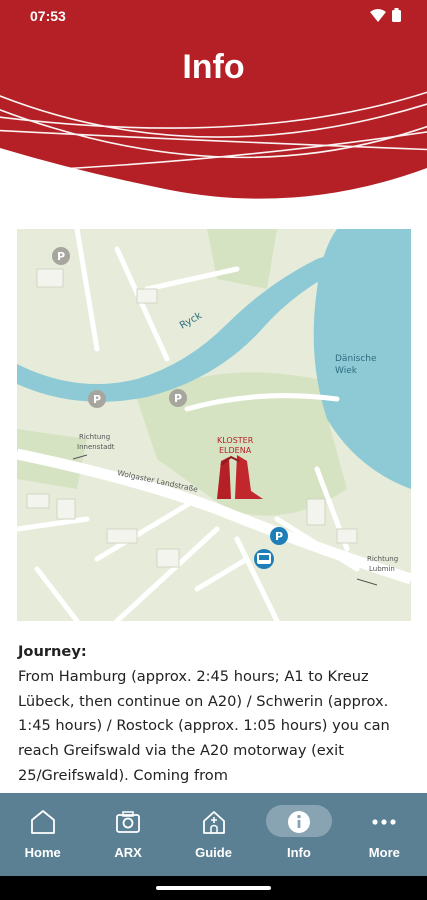  What do you see at coordinates (384, 822) in the screenshot?
I see `more-icon` at bounding box center [384, 822].